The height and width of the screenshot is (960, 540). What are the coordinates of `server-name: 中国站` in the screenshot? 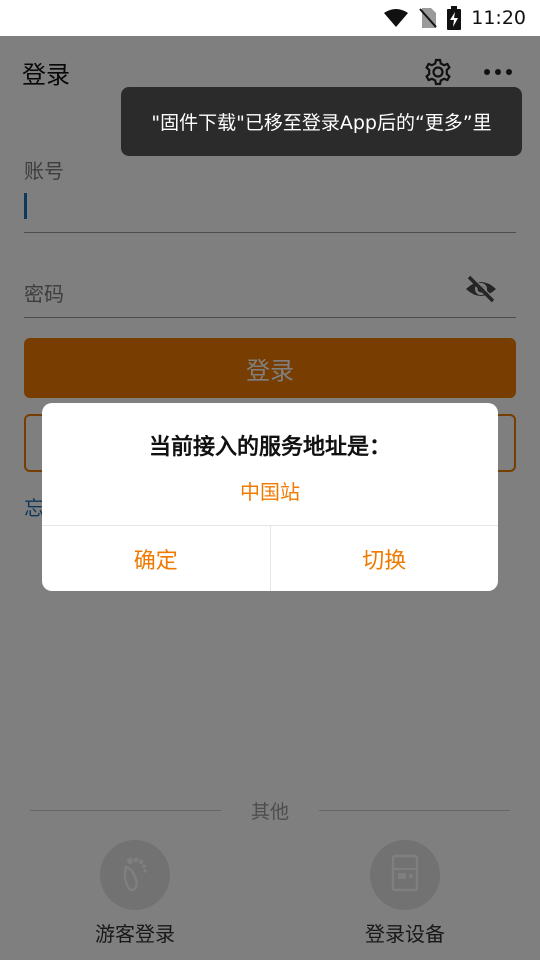 It's located at (270, 492).